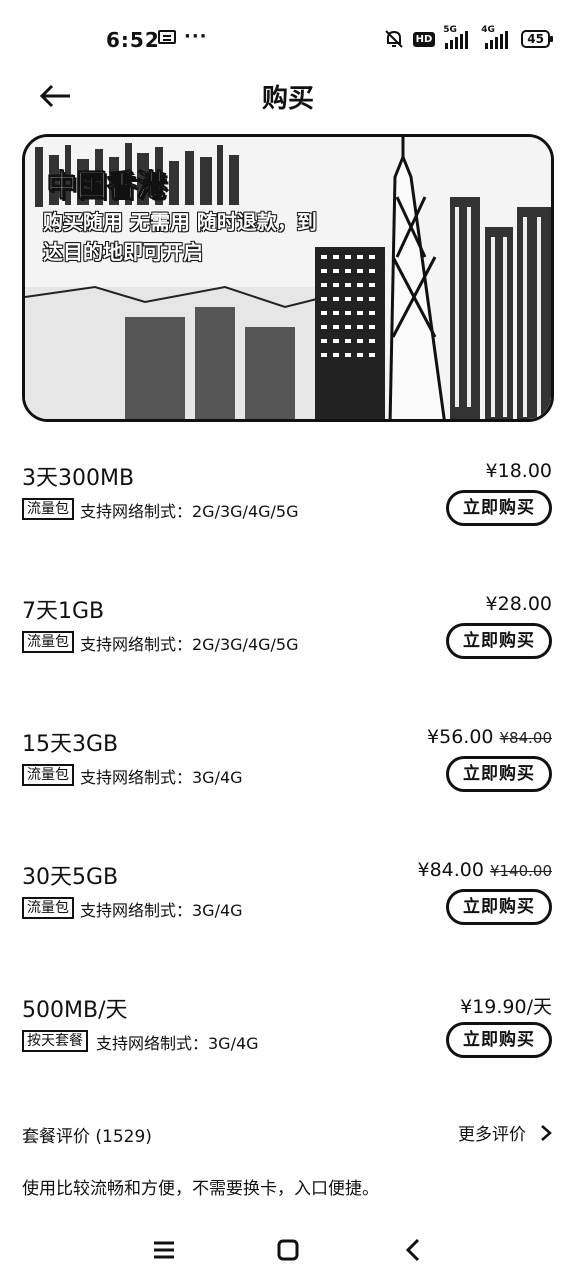 This screenshot has height=1280, width=576. I want to click on more-reviews-label: 更多评价, so click(492, 1135).